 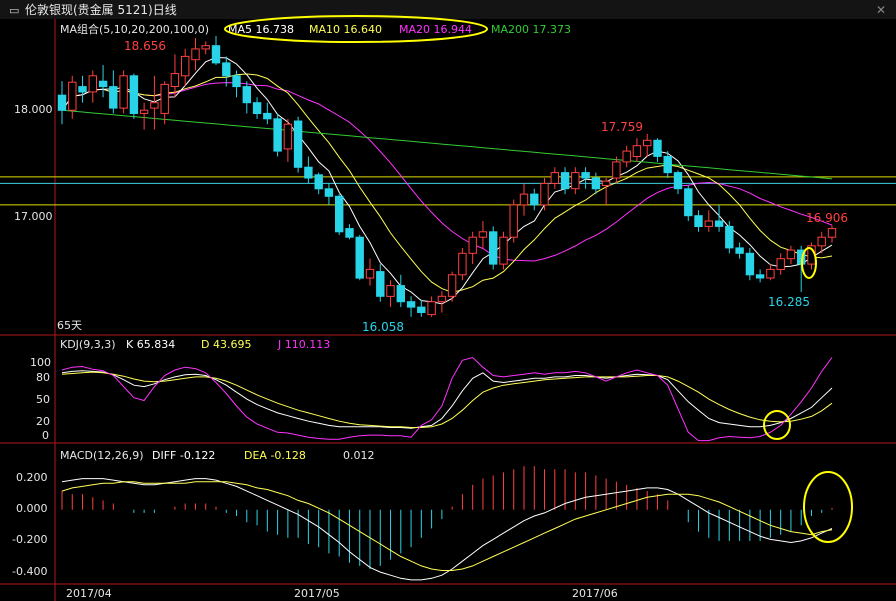 I want to click on x-tick-2017-06: 2017/06, so click(x=595, y=593).